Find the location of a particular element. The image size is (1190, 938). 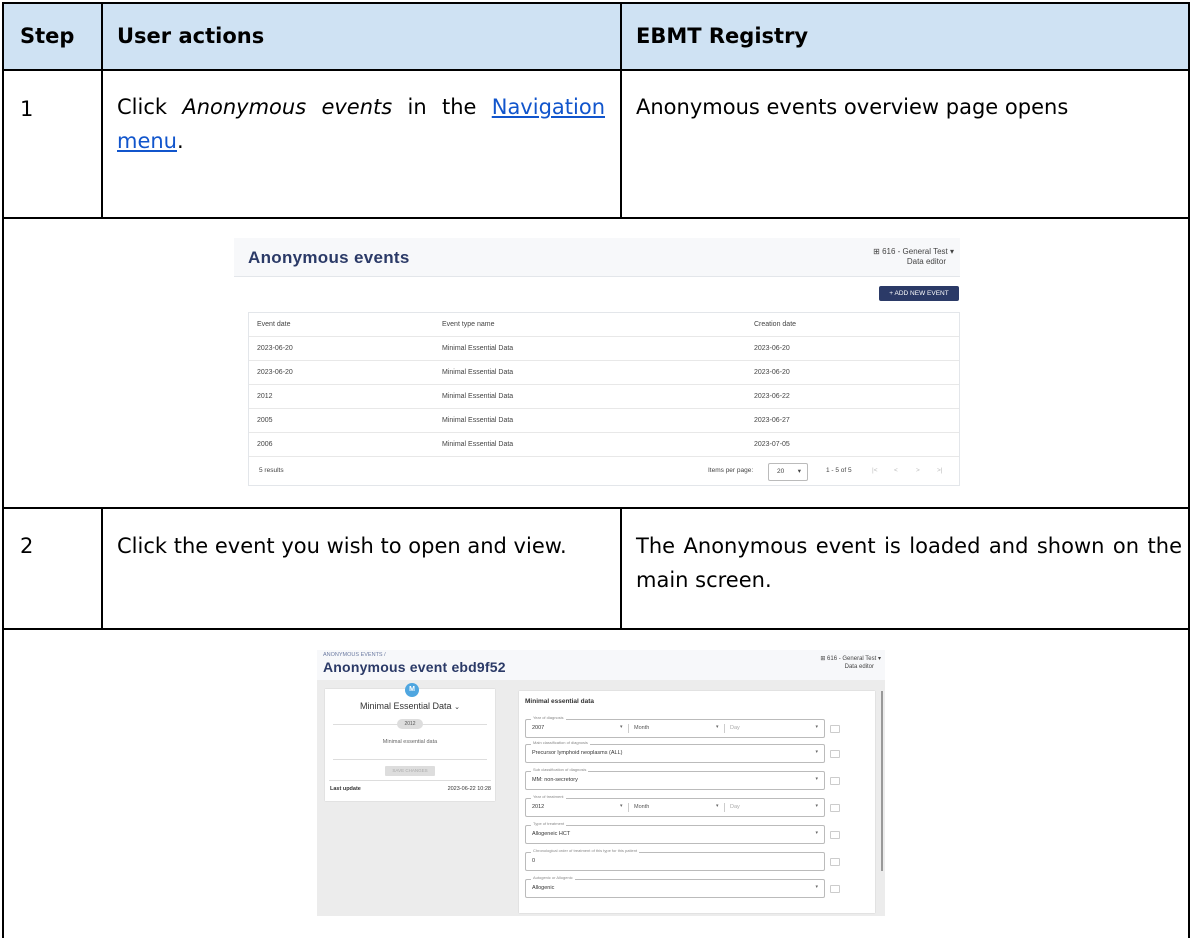

cell-creation-date: 2023-06-20 is located at coordinates (772, 348).